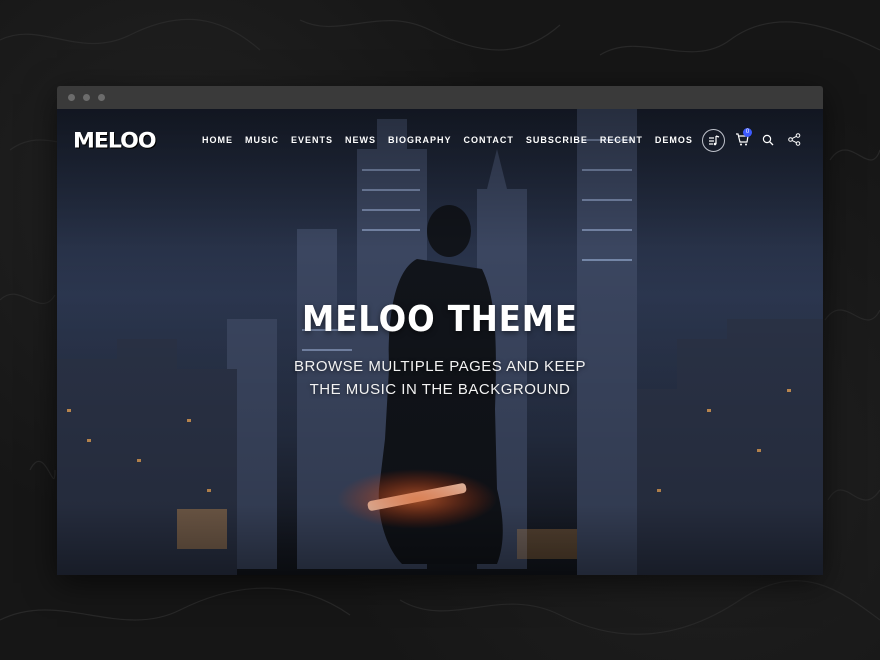 The image size is (880, 660). What do you see at coordinates (262, 140) in the screenshot?
I see `nav-item-music: MUSIC` at bounding box center [262, 140].